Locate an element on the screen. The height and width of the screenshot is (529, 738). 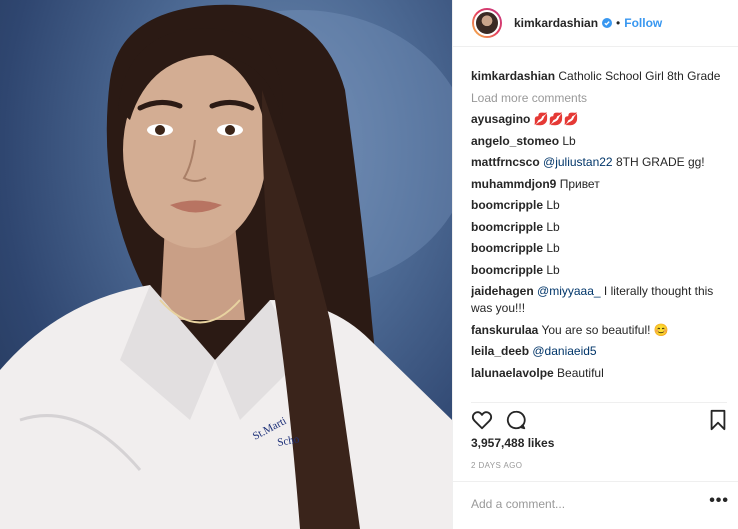
post-header: kimkardashian • Follow is located at coordinates (595, 23).